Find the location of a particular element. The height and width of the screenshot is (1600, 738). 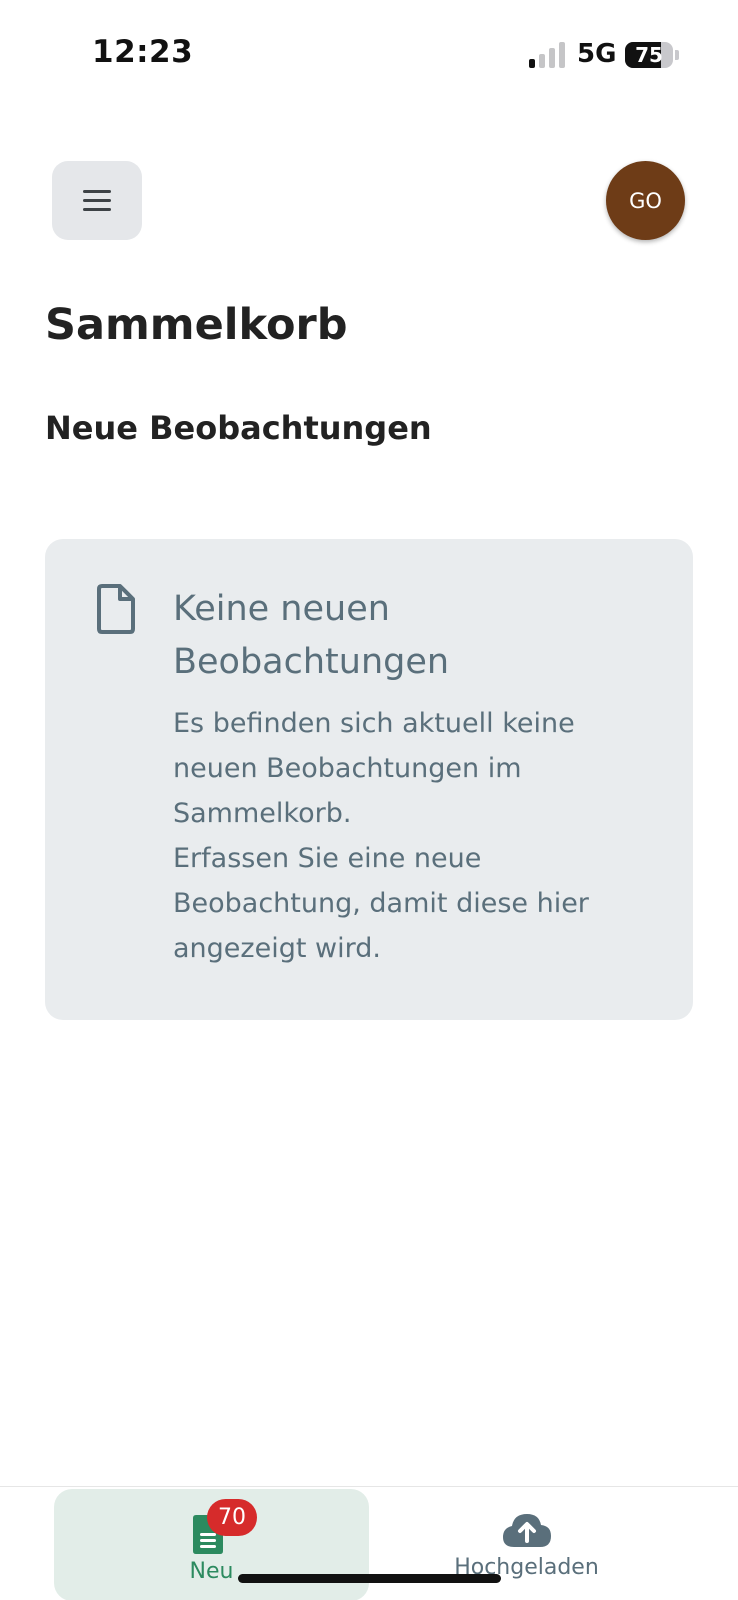

status-time: 12:23 is located at coordinates (143, 52).